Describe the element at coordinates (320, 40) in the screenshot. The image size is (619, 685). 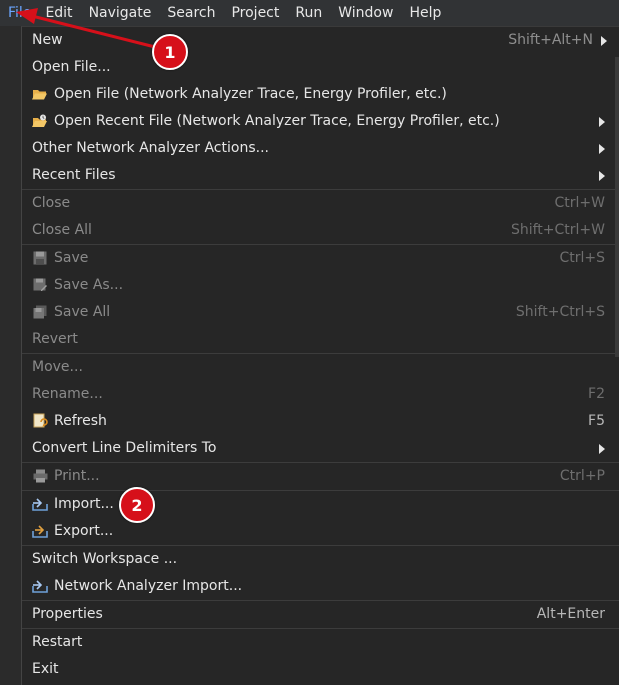
I see `menu-item-new: New Shift+Alt+N` at that location.